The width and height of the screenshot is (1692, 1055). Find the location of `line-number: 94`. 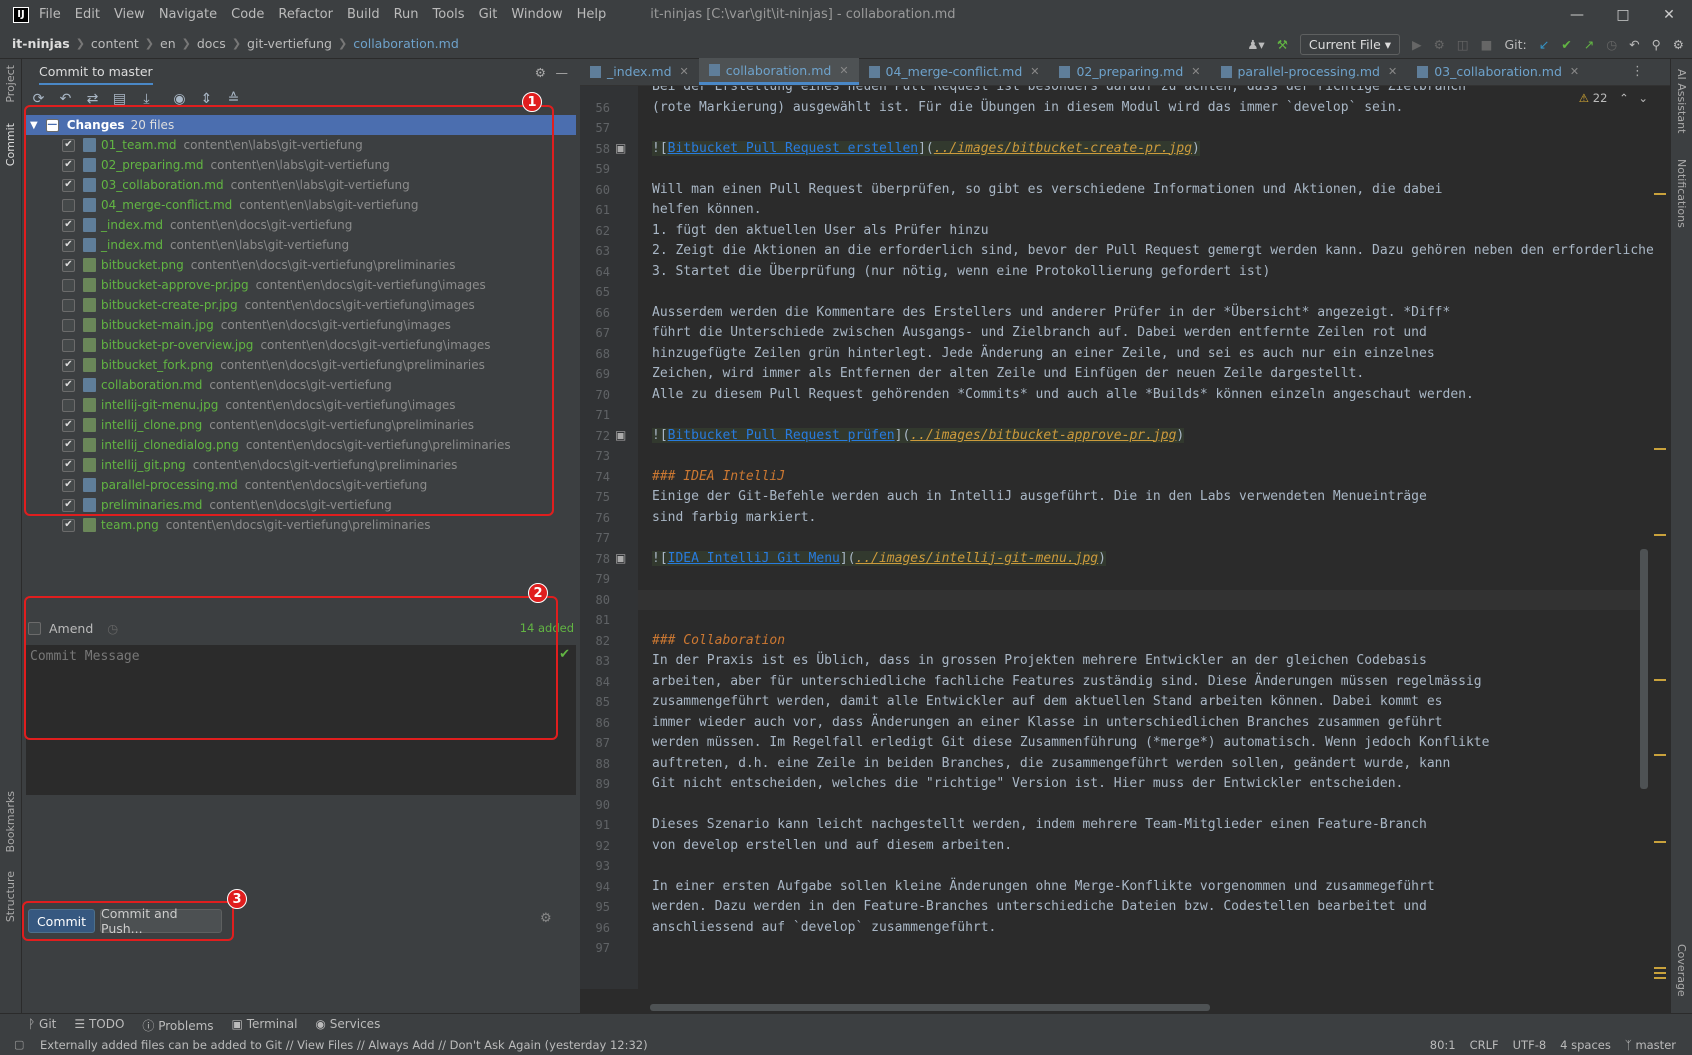

line-number: 94 is located at coordinates (602, 886).